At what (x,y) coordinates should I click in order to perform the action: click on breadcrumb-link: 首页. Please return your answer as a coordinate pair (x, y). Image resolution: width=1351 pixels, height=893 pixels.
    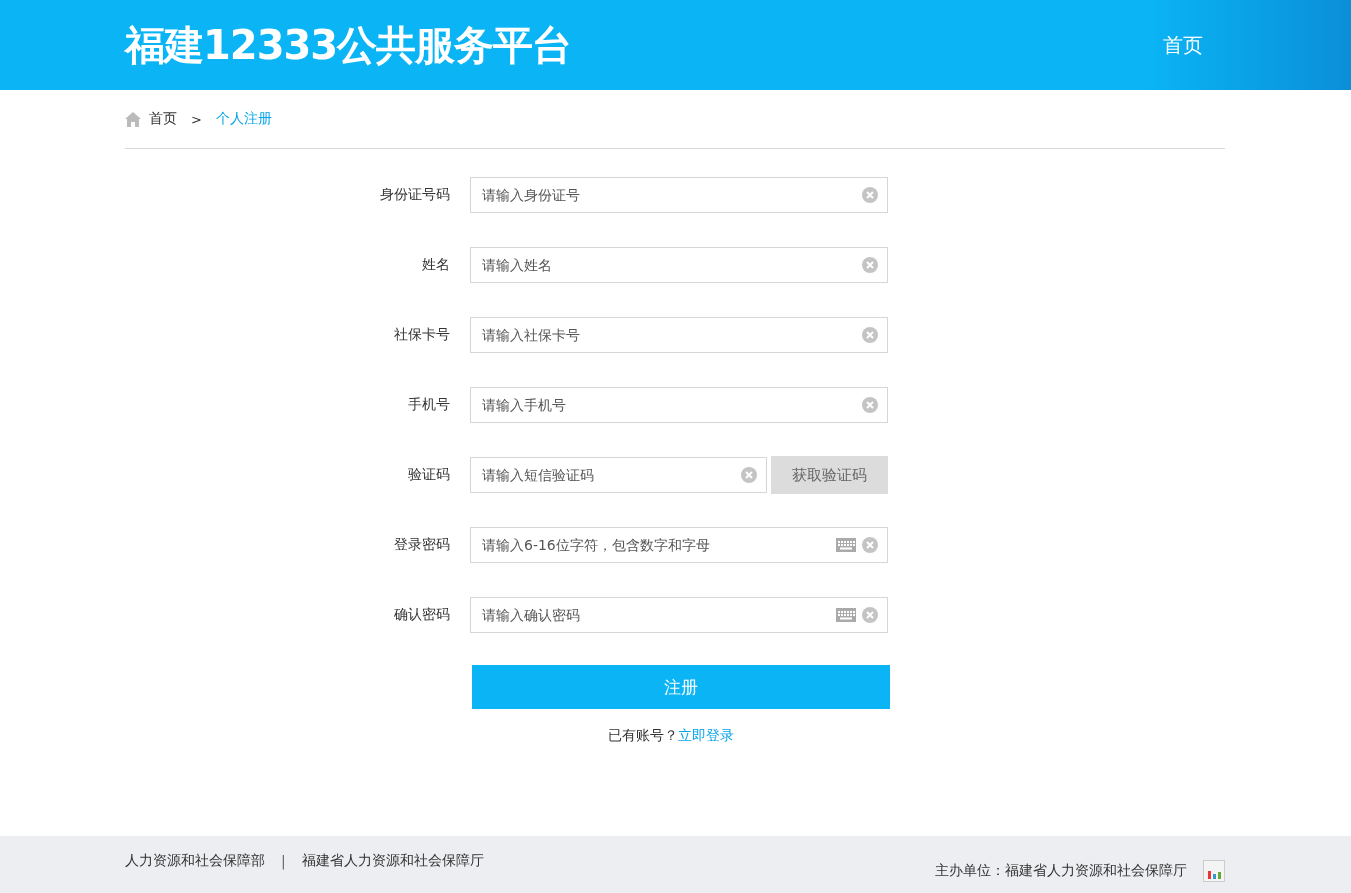
    Looking at the image, I should click on (163, 119).